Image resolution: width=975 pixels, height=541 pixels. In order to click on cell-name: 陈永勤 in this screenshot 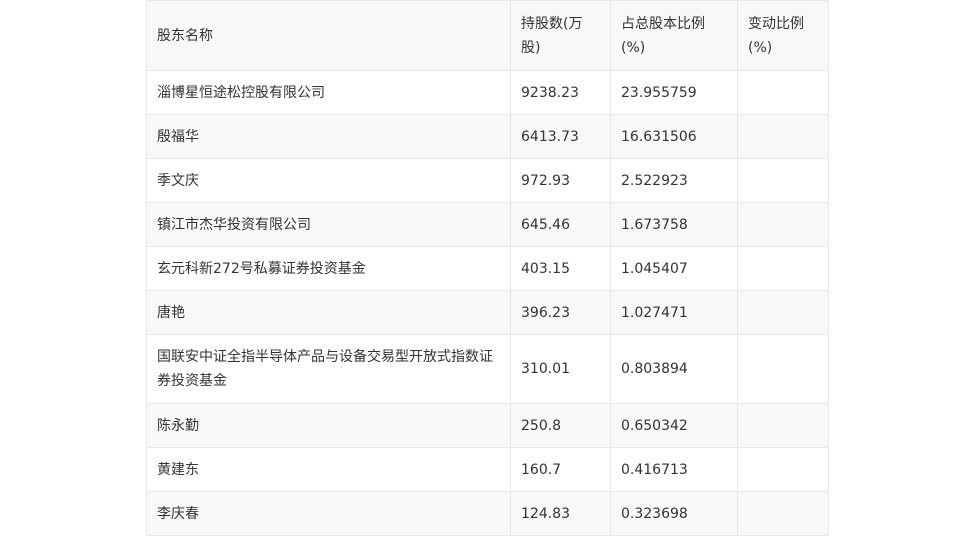, I will do `click(328, 425)`.